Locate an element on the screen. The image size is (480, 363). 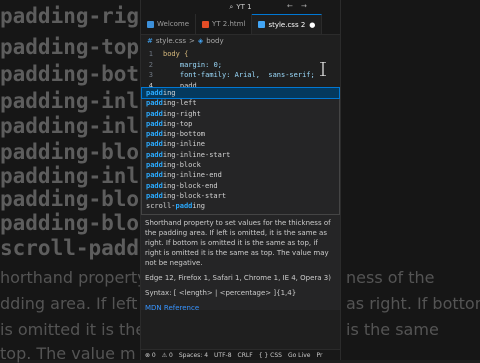
code-text: body { is located at coordinates (176, 54).